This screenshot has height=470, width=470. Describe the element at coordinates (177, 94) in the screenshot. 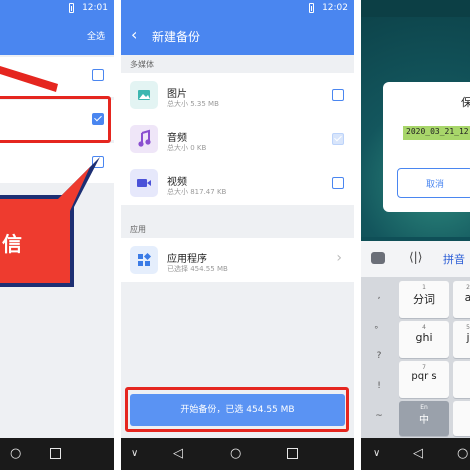

I see `item-title: 图片` at that location.